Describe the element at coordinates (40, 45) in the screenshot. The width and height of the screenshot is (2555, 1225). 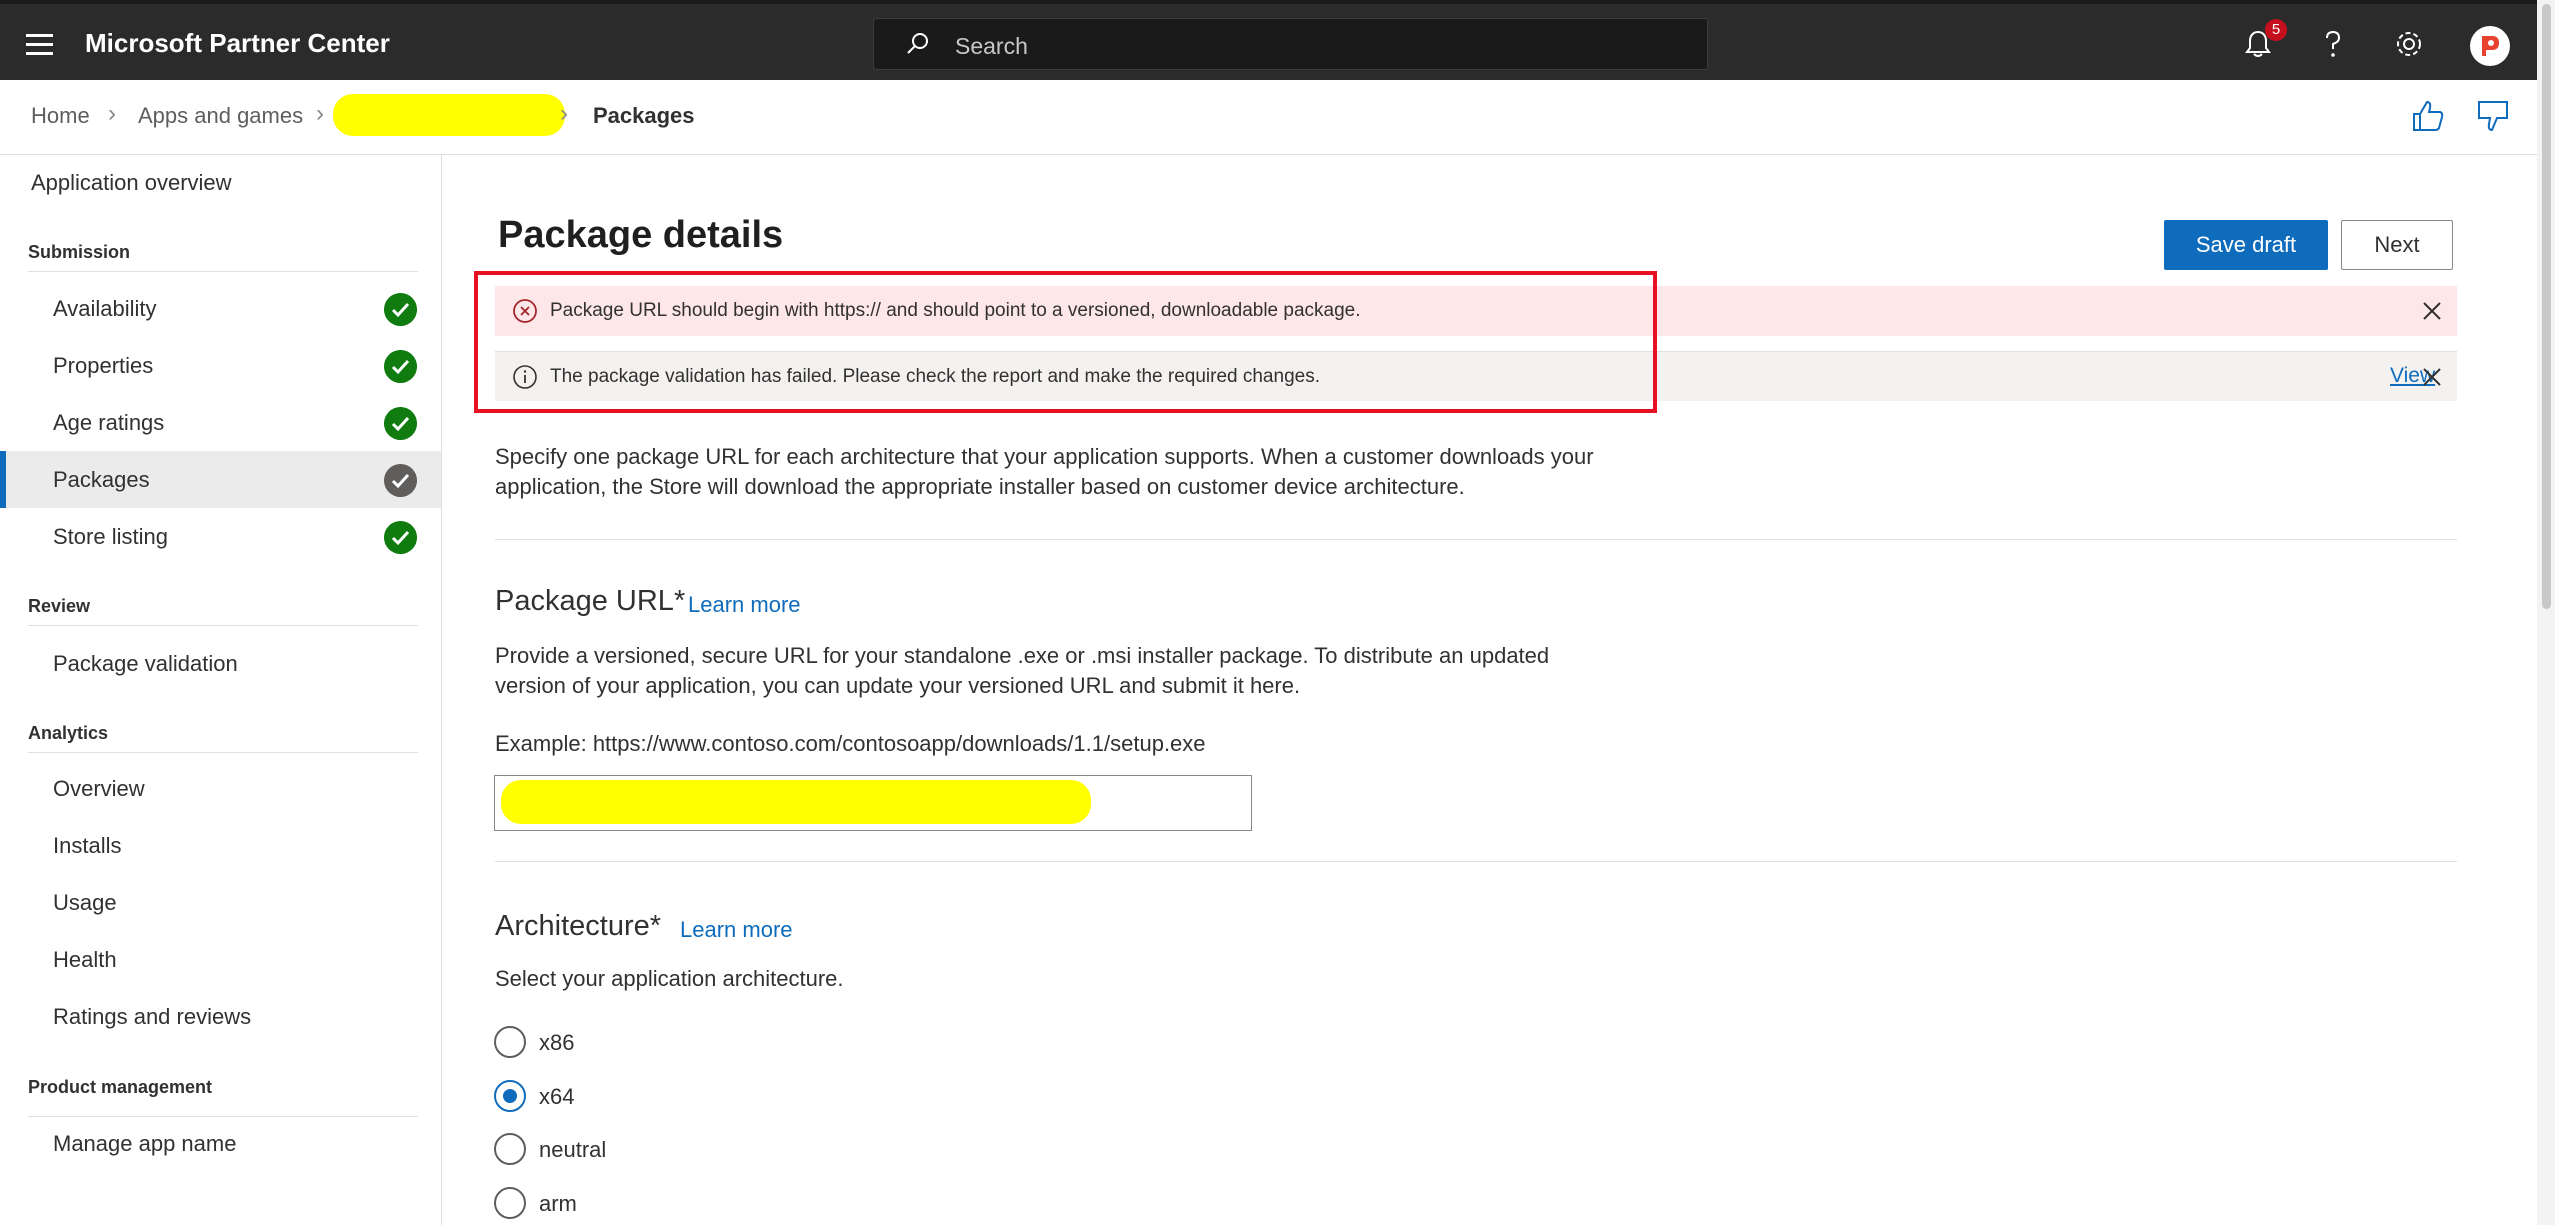
I see `hamburger-menu-icon` at that location.